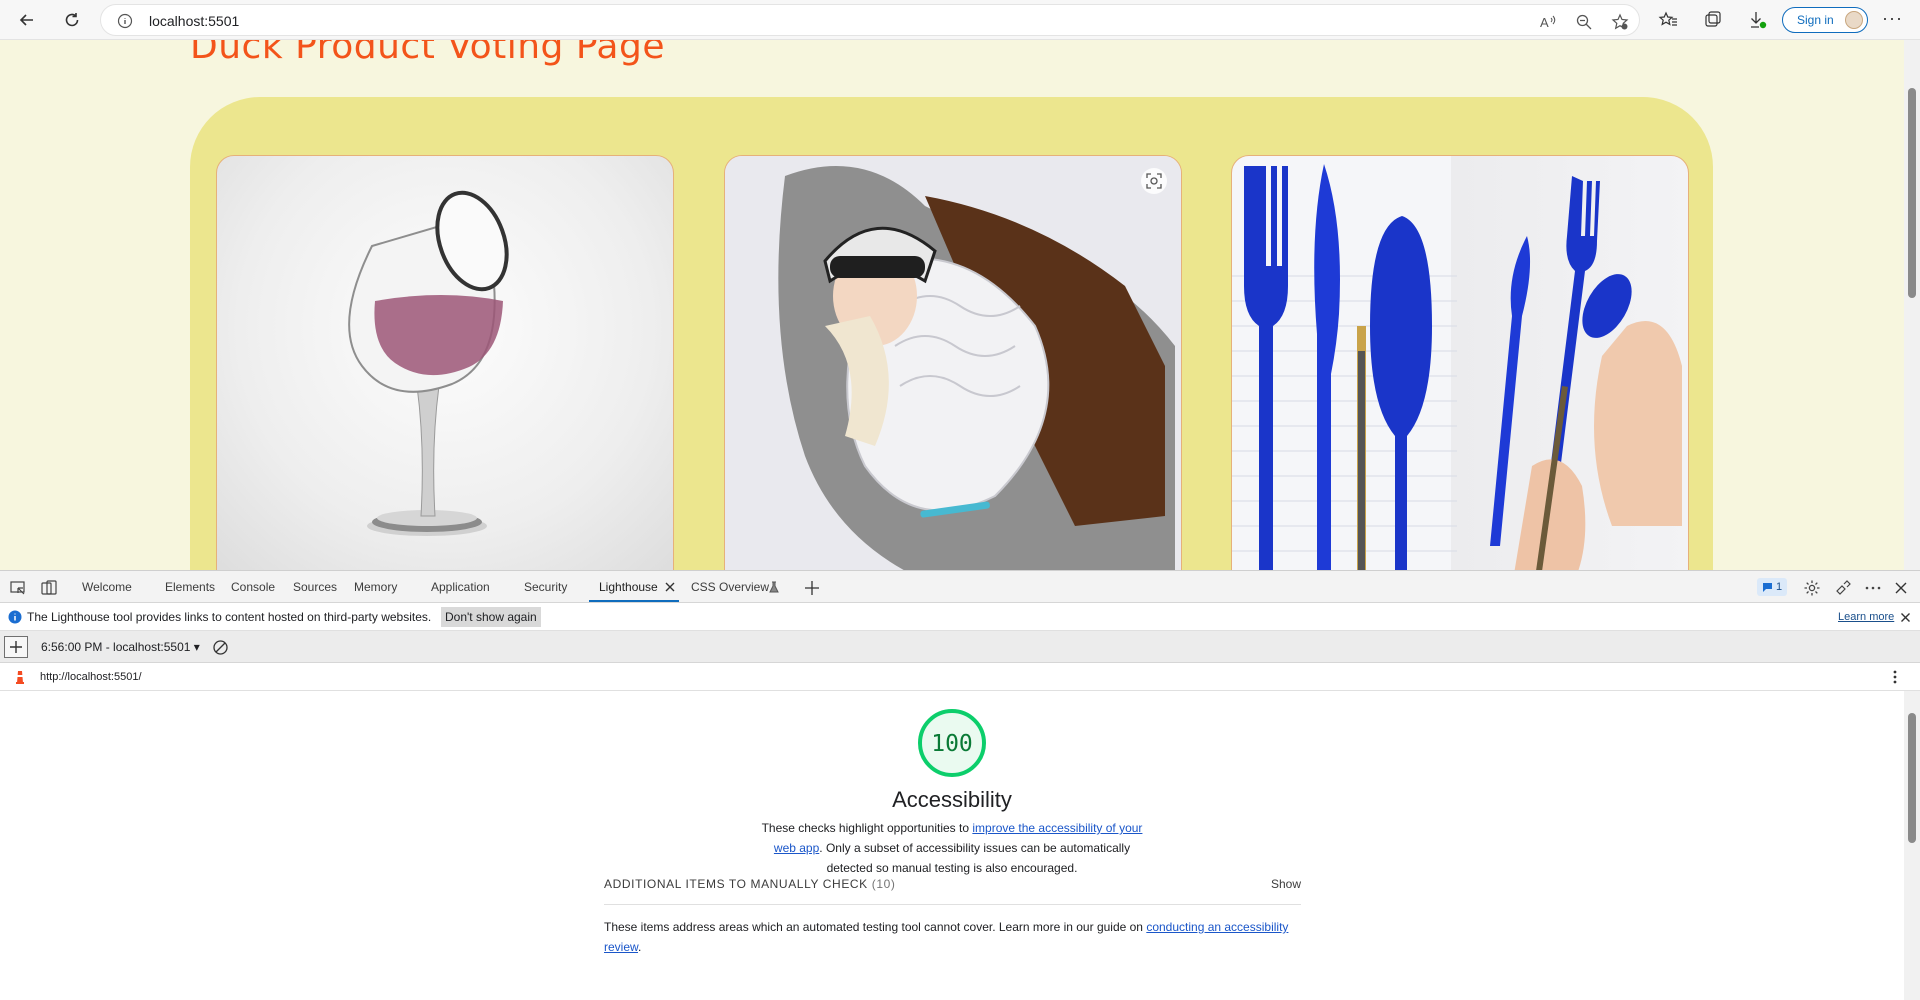  Describe the element at coordinates (1895, 677) in the screenshot. I see `report-menu-icon` at that location.